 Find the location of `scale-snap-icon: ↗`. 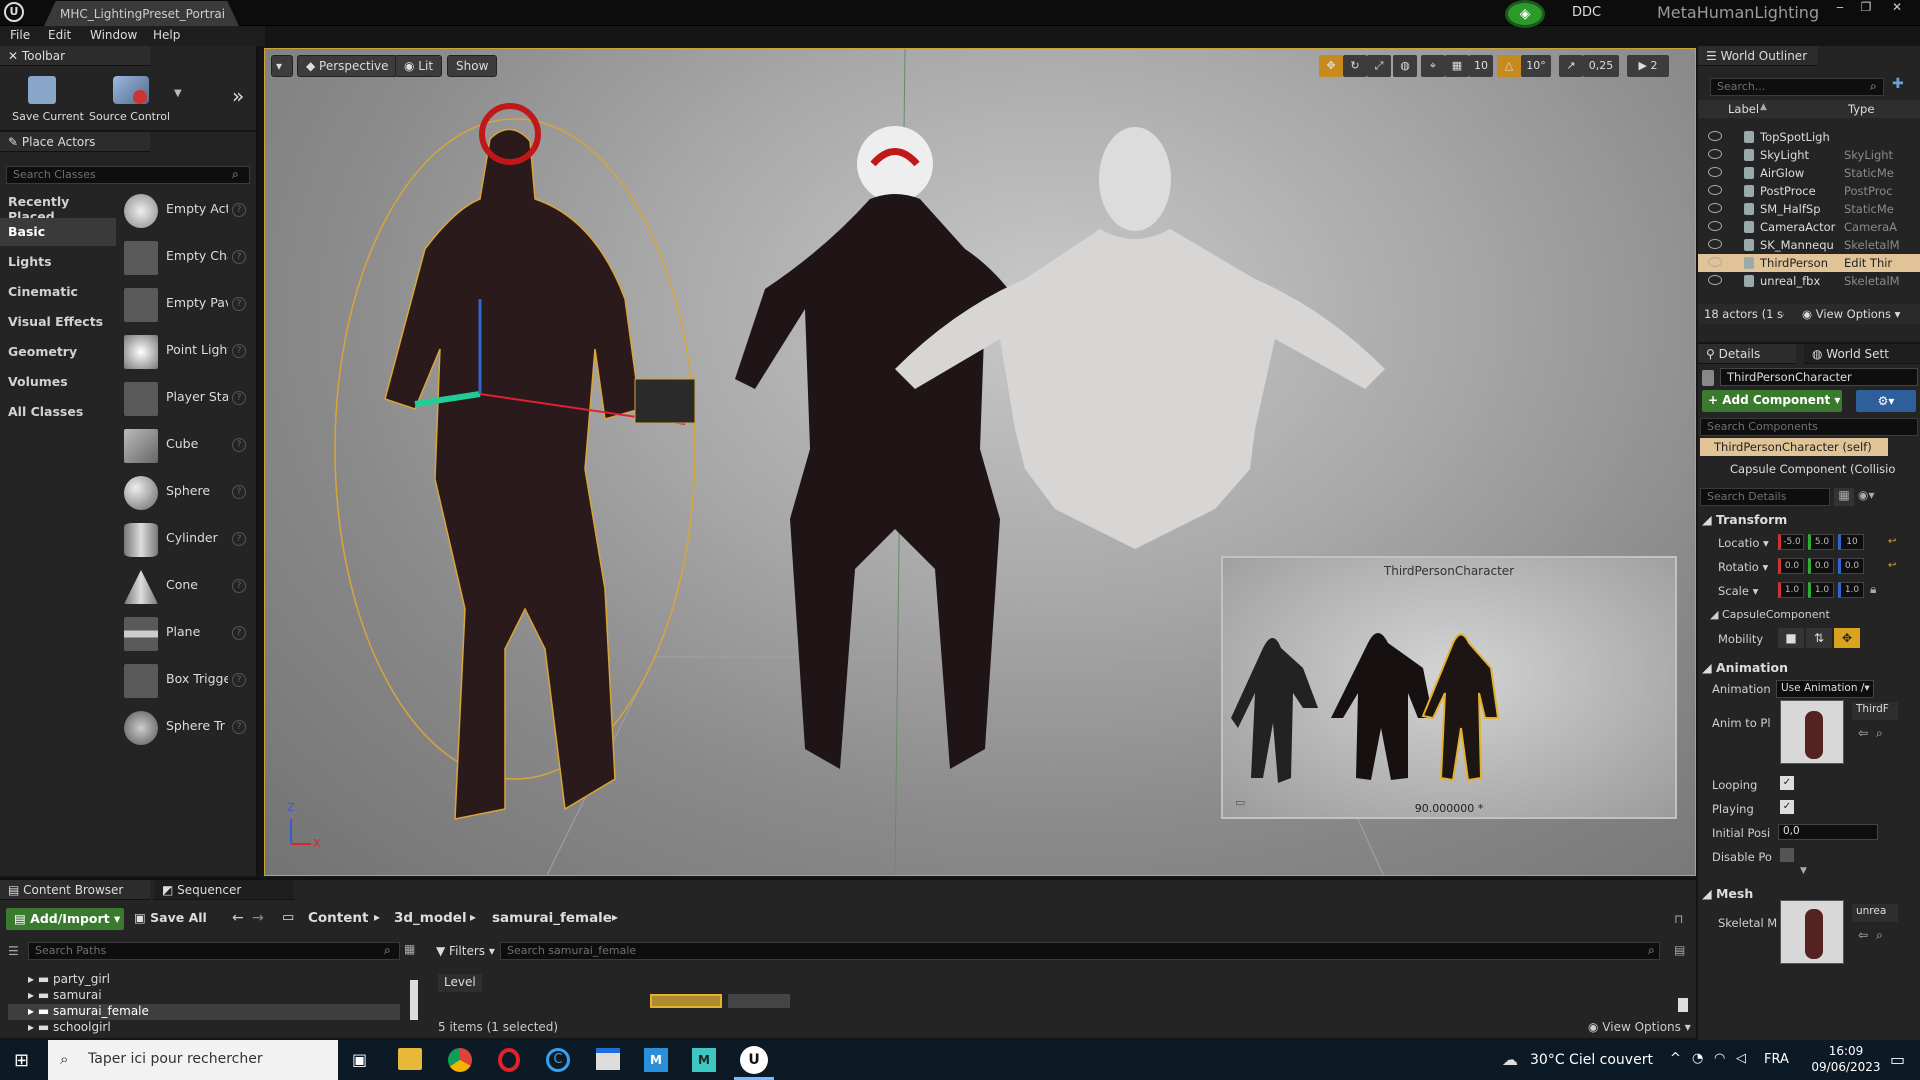

scale-snap-icon: ↗ is located at coordinates (1571, 66).